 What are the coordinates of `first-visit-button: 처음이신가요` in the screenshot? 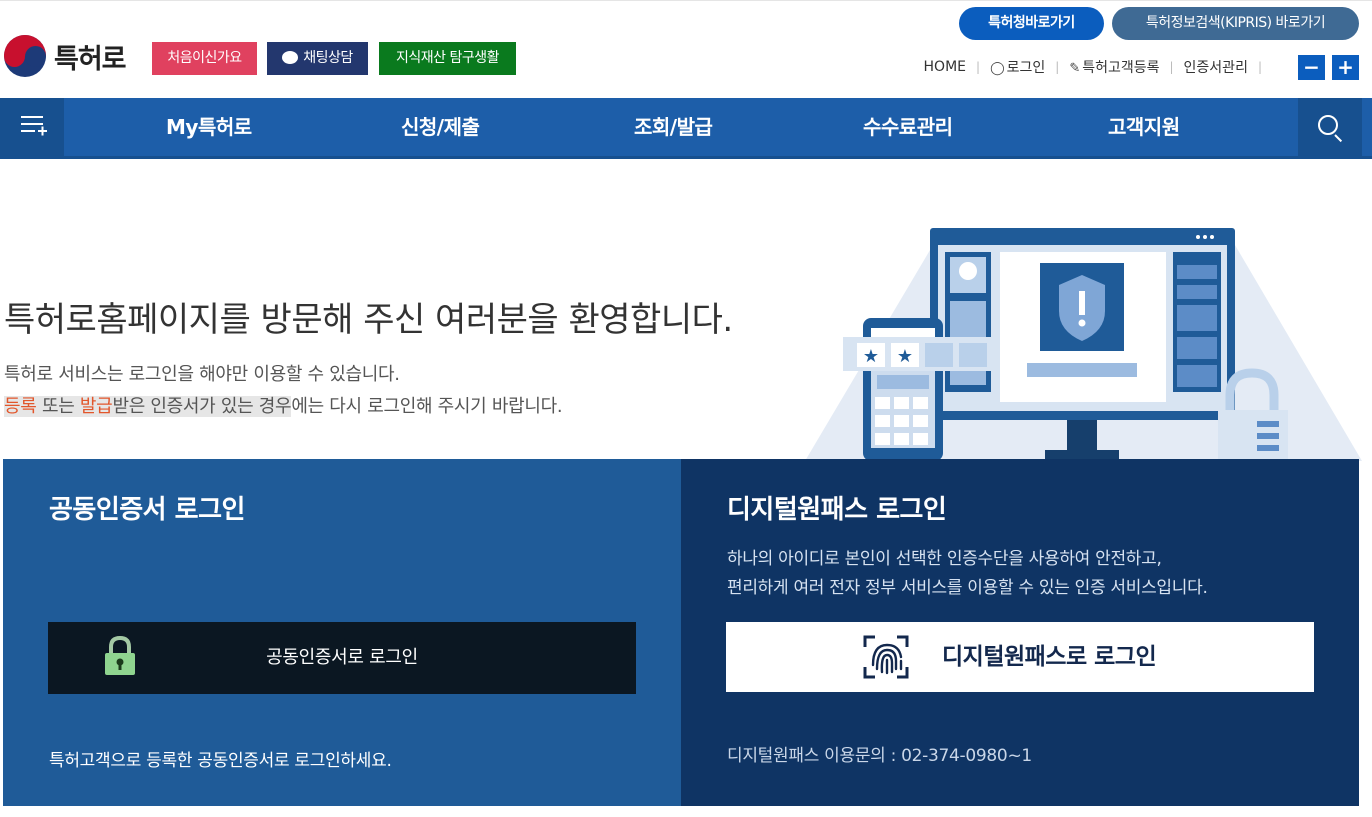 It's located at (204, 58).